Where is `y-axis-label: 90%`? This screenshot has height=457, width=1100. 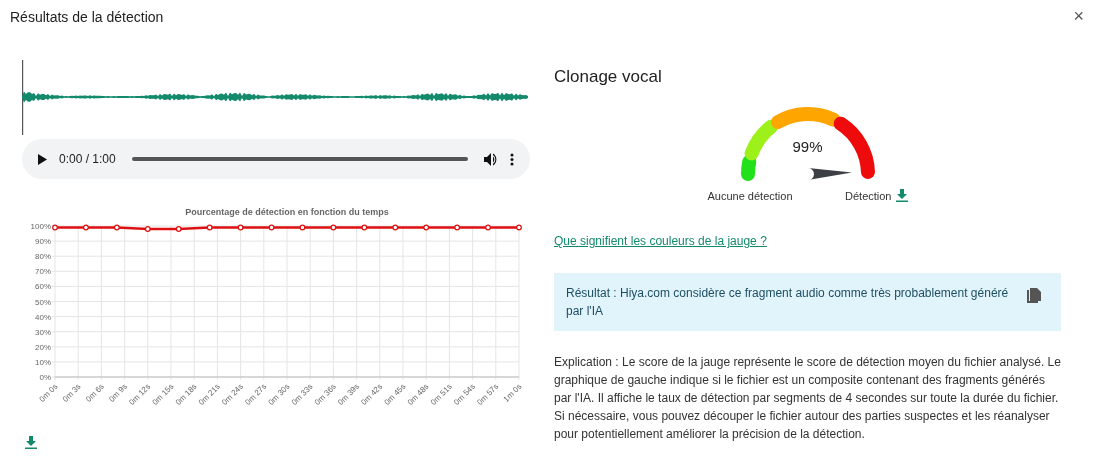 y-axis-label: 90% is located at coordinates (43, 242).